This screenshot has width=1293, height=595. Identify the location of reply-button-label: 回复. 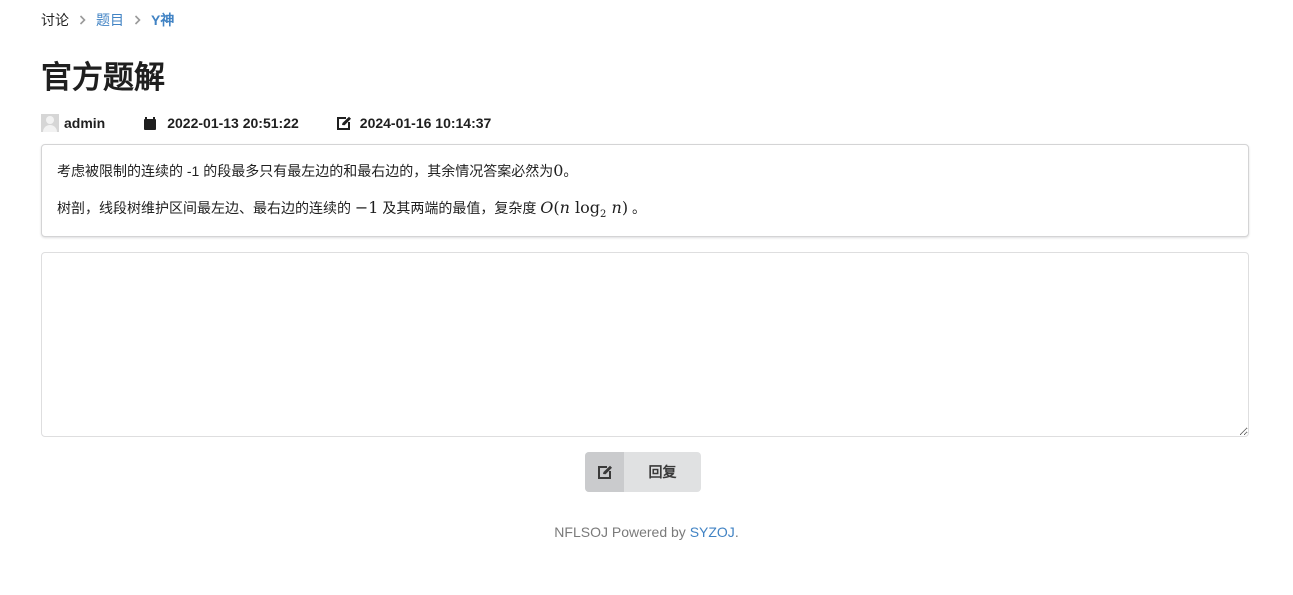
(662, 472).